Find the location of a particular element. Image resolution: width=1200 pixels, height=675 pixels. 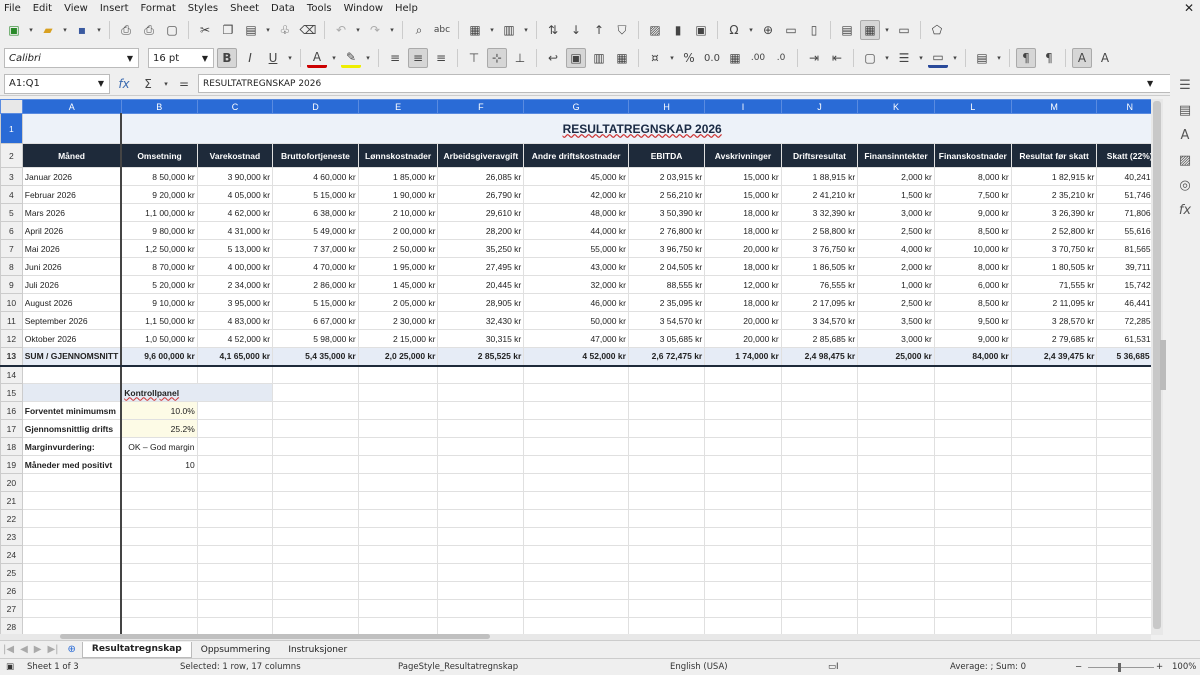

value-cell: 1 45,000 kr is located at coordinates (398, 284).